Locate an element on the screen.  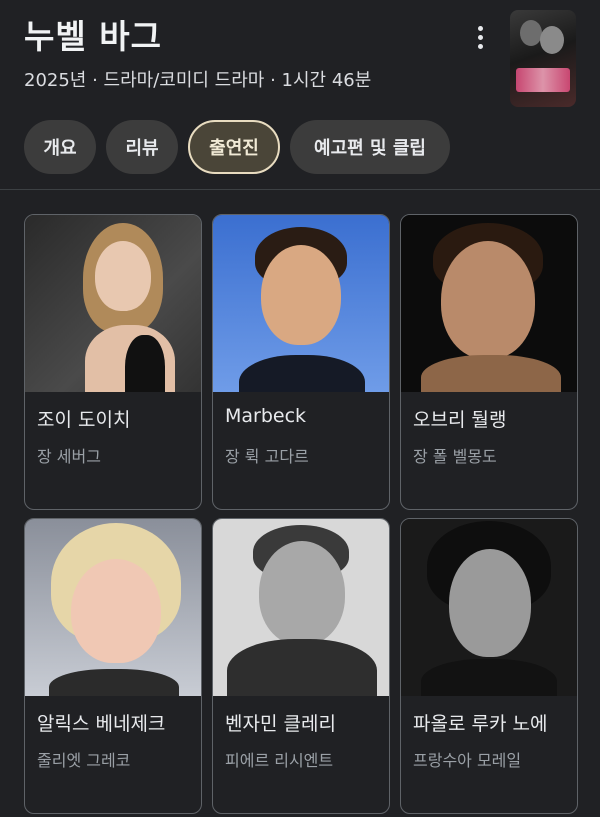
divider is located at coordinates (300, 189).